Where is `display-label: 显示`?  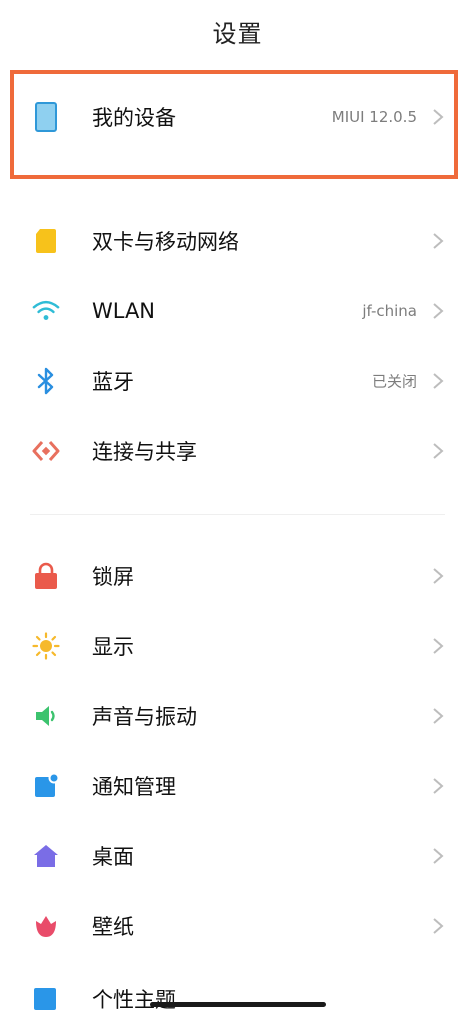
display-label: 显示 is located at coordinates (113, 647).